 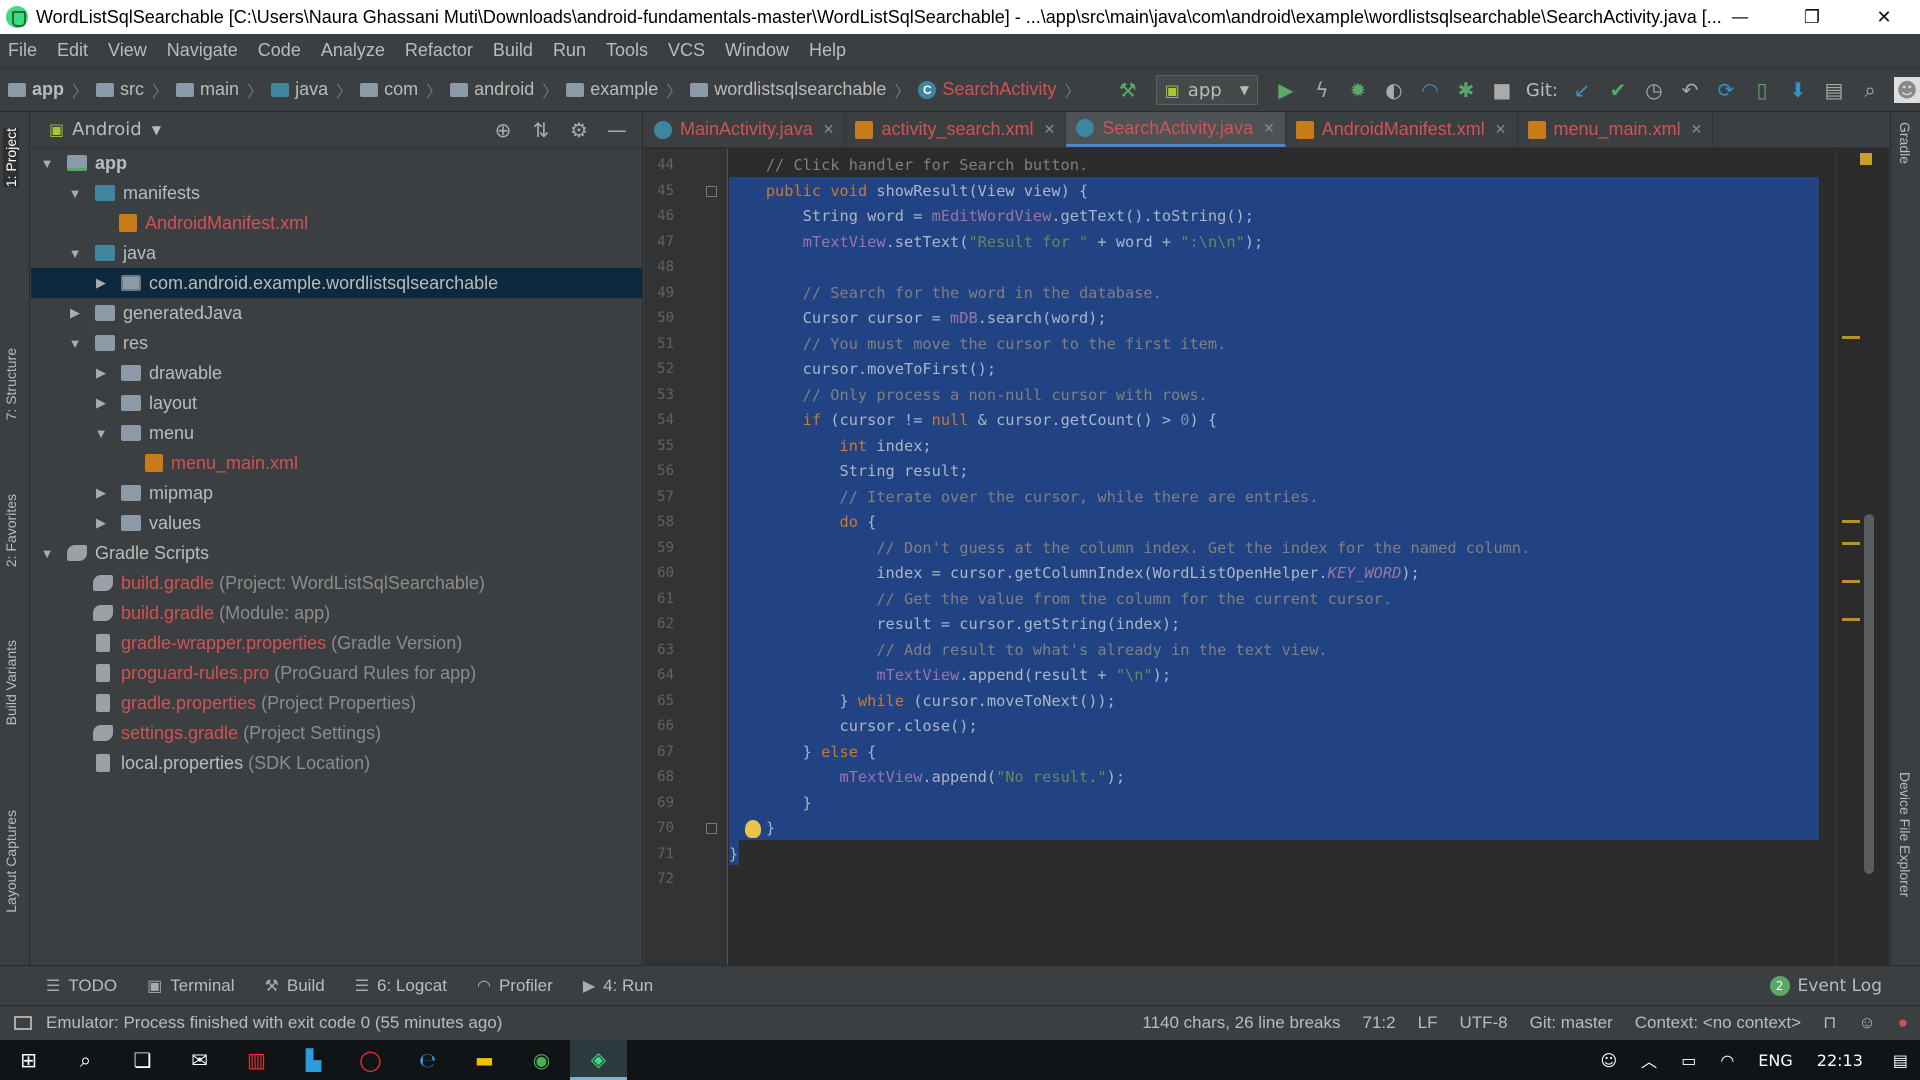 What do you see at coordinates (1905, 834) in the screenshot?
I see `device-file-explorer-tool-tab: Device File Explorer` at bounding box center [1905, 834].